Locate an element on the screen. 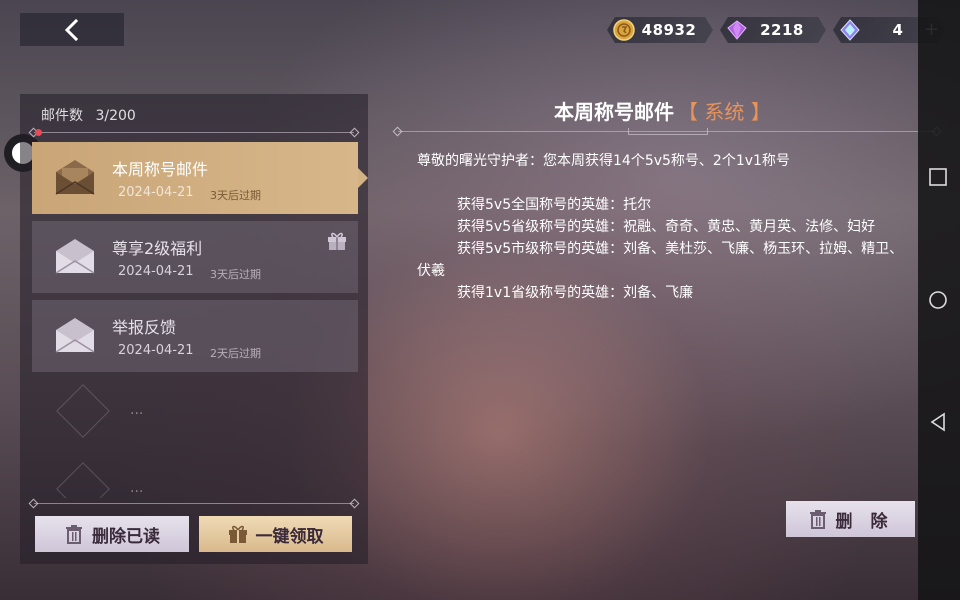 The width and height of the screenshot is (960, 600). claim-all-label: 一键领取 is located at coordinates (289, 536).